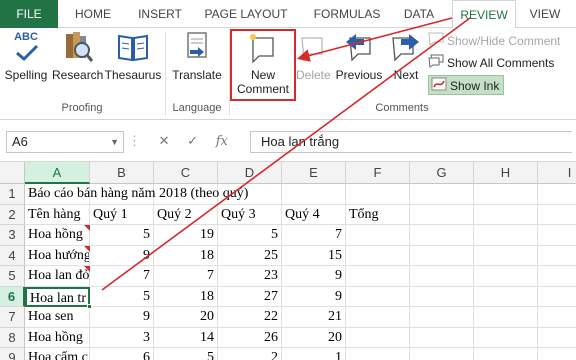 This screenshot has height=360, width=576. What do you see at coordinates (378, 173) in the screenshot?
I see `column-header-f: F` at bounding box center [378, 173].